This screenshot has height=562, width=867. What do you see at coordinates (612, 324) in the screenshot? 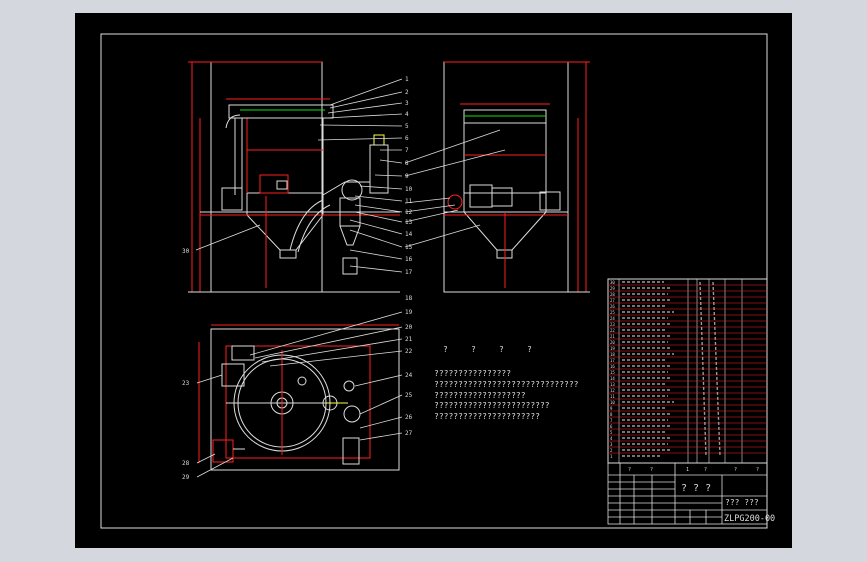
I see `bom-no: 23` at bounding box center [612, 324].